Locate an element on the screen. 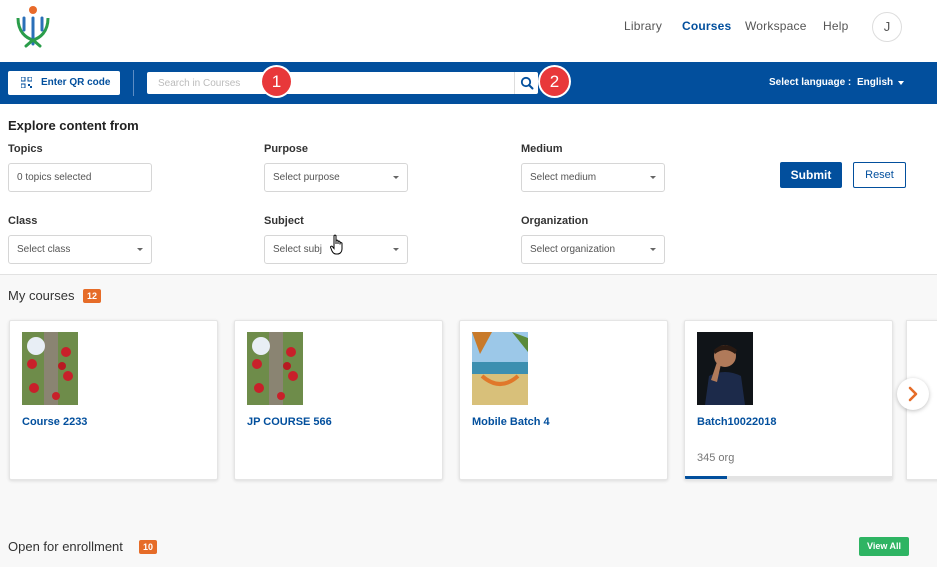 The image size is (937, 567). open-enrollment-title: Open for enrollment is located at coordinates (65, 546).